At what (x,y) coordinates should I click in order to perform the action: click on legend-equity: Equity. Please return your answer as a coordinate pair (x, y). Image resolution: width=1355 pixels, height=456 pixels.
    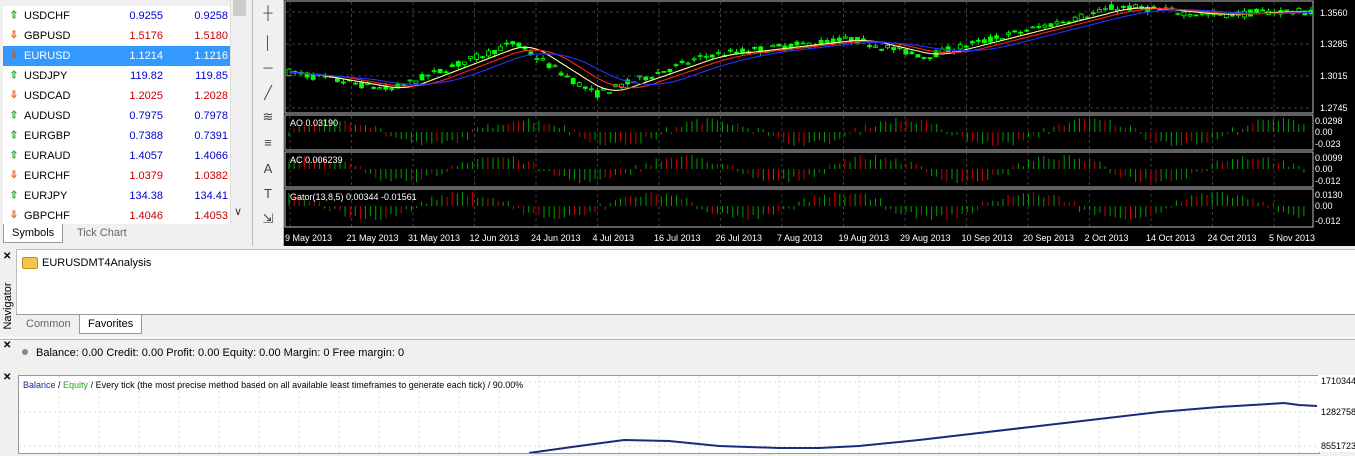
    Looking at the image, I should click on (76, 385).